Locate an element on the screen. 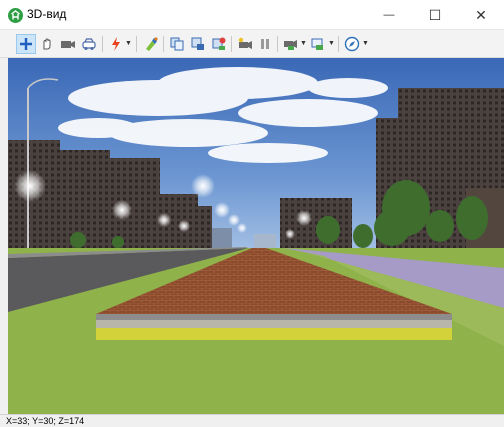 This screenshot has height=427, width=504. paint-icon is located at coordinates (152, 44).